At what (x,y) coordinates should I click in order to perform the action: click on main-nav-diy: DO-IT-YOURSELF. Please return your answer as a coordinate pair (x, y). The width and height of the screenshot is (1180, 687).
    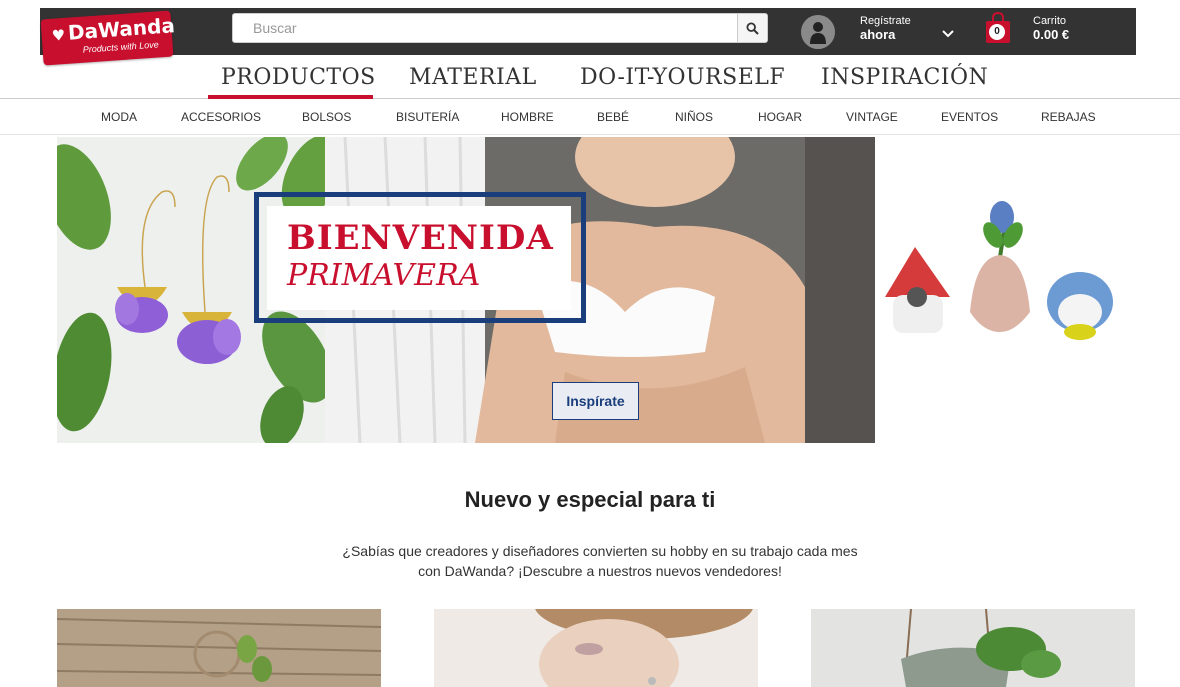
    Looking at the image, I should click on (682, 77).